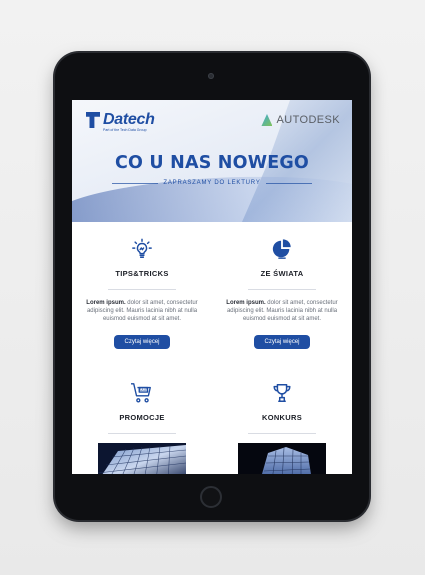  I want to click on card-title: ZE ŚWIATA, so click(282, 273).